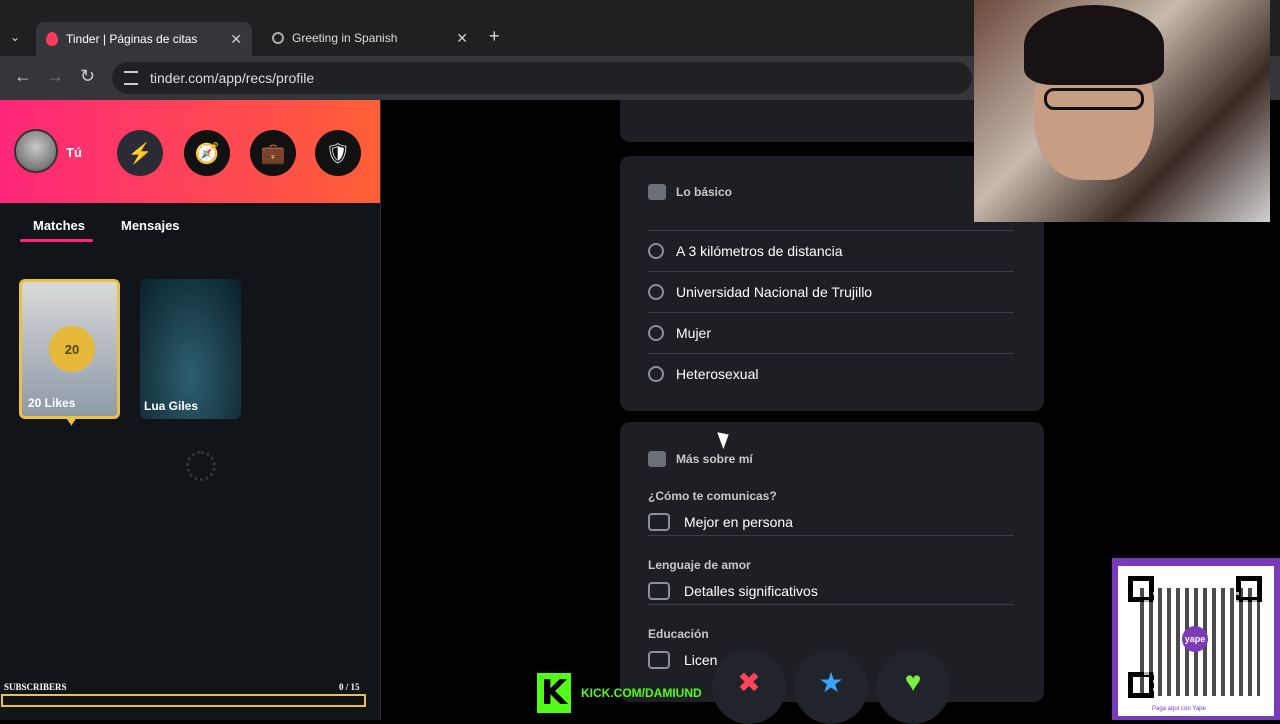 Image resolution: width=1280 pixels, height=724 pixels. What do you see at coordinates (656, 251) in the screenshot?
I see `location-pin-icon` at bounding box center [656, 251].